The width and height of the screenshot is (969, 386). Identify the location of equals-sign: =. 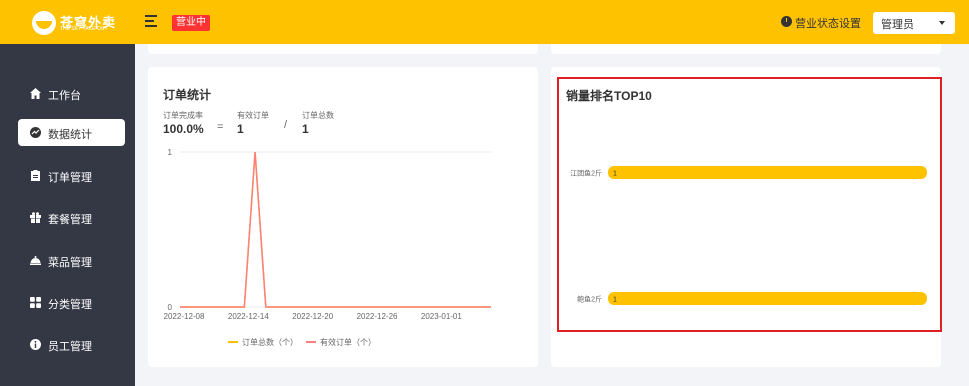
(220, 127).